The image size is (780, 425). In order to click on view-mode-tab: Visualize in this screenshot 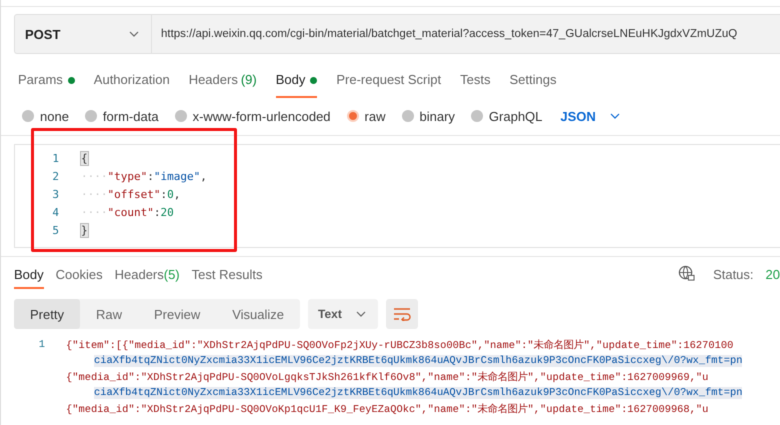, I will do `click(258, 314)`.